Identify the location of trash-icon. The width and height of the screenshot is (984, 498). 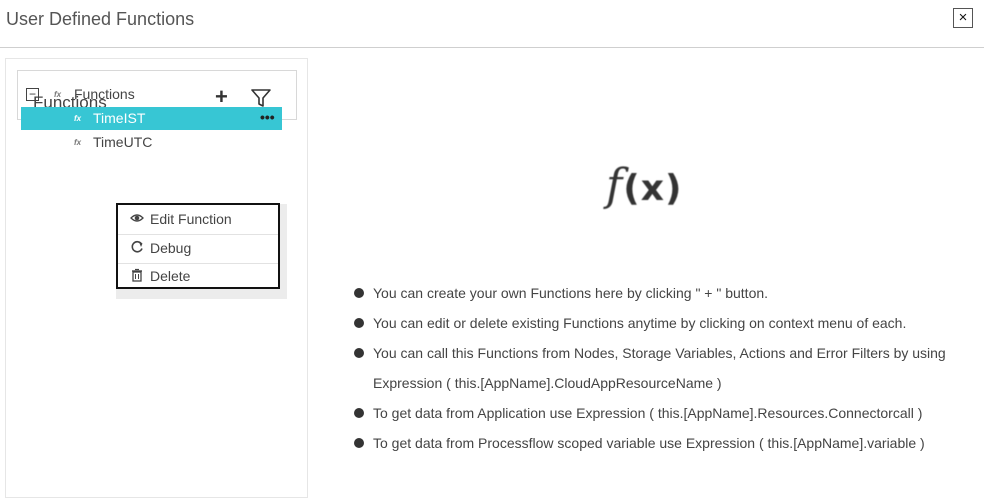
(137, 275).